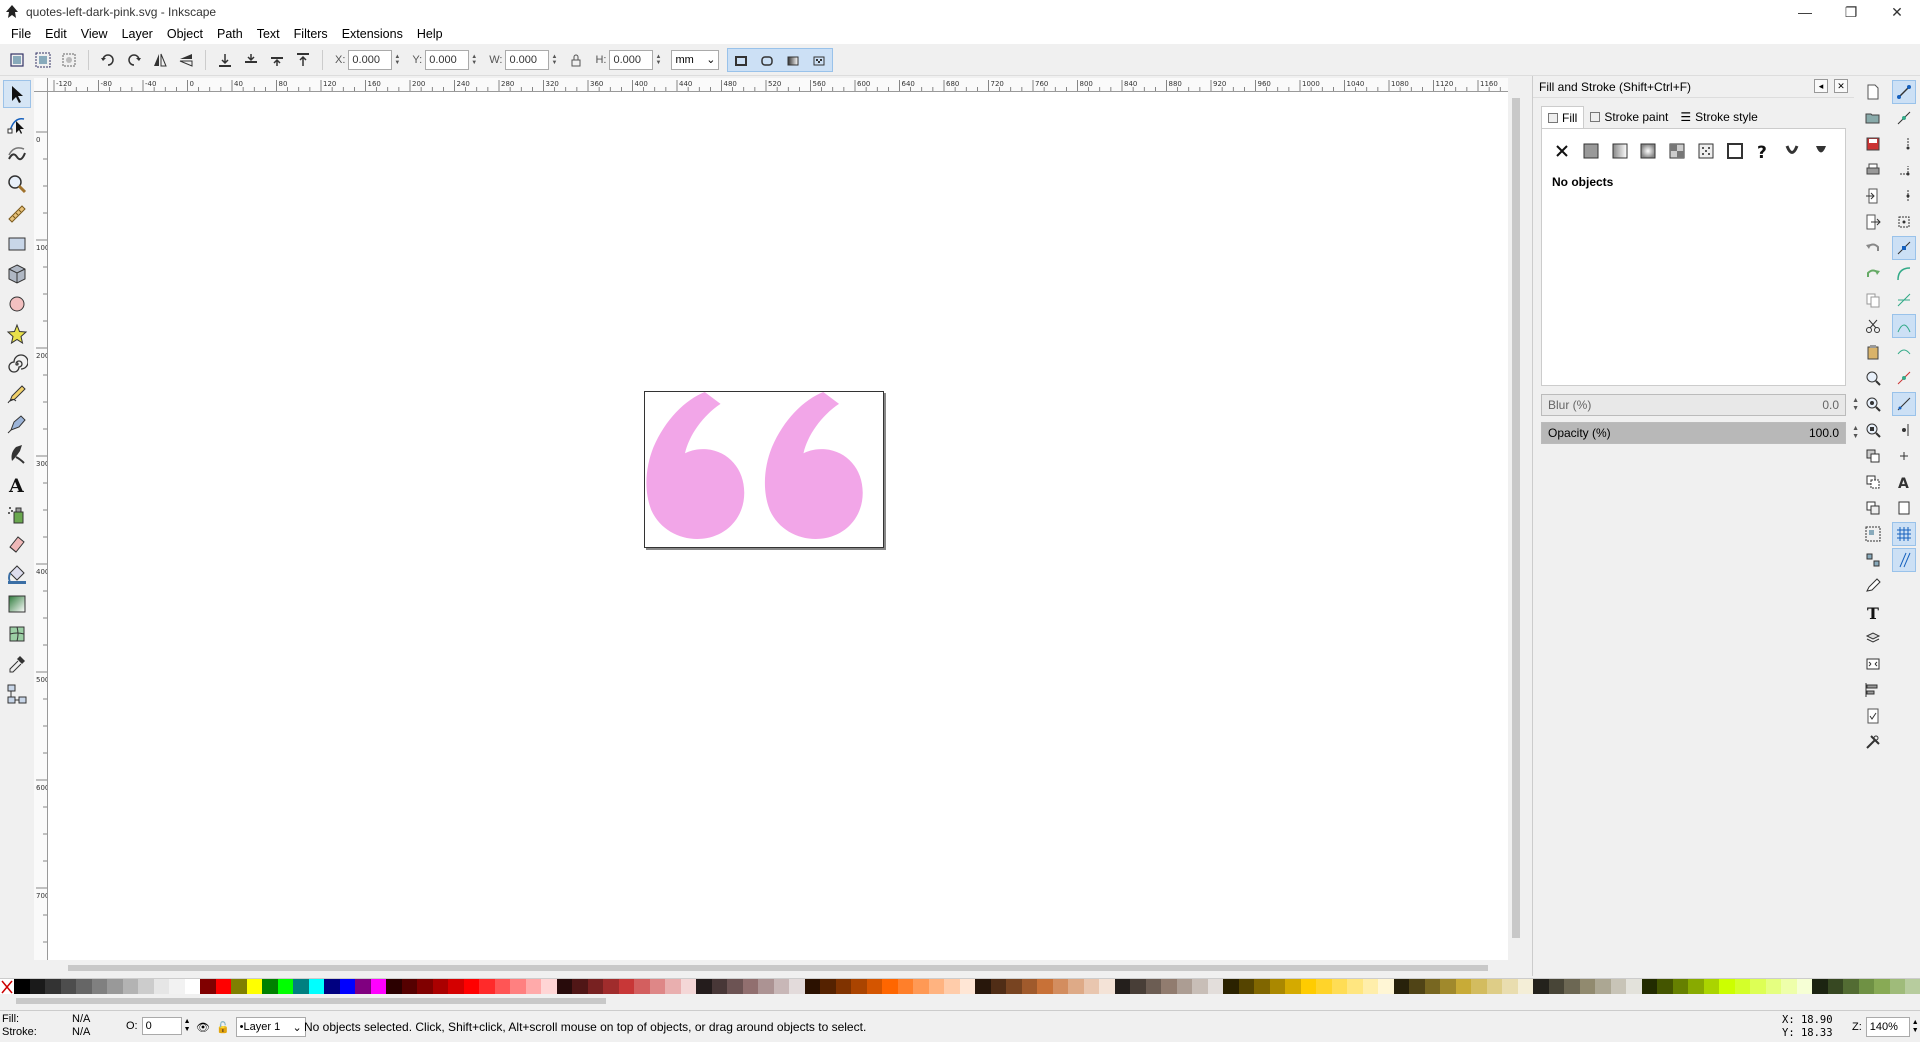 The image size is (1920, 1042). What do you see at coordinates (17, 484) in the screenshot?
I see `text-tool: A` at bounding box center [17, 484].